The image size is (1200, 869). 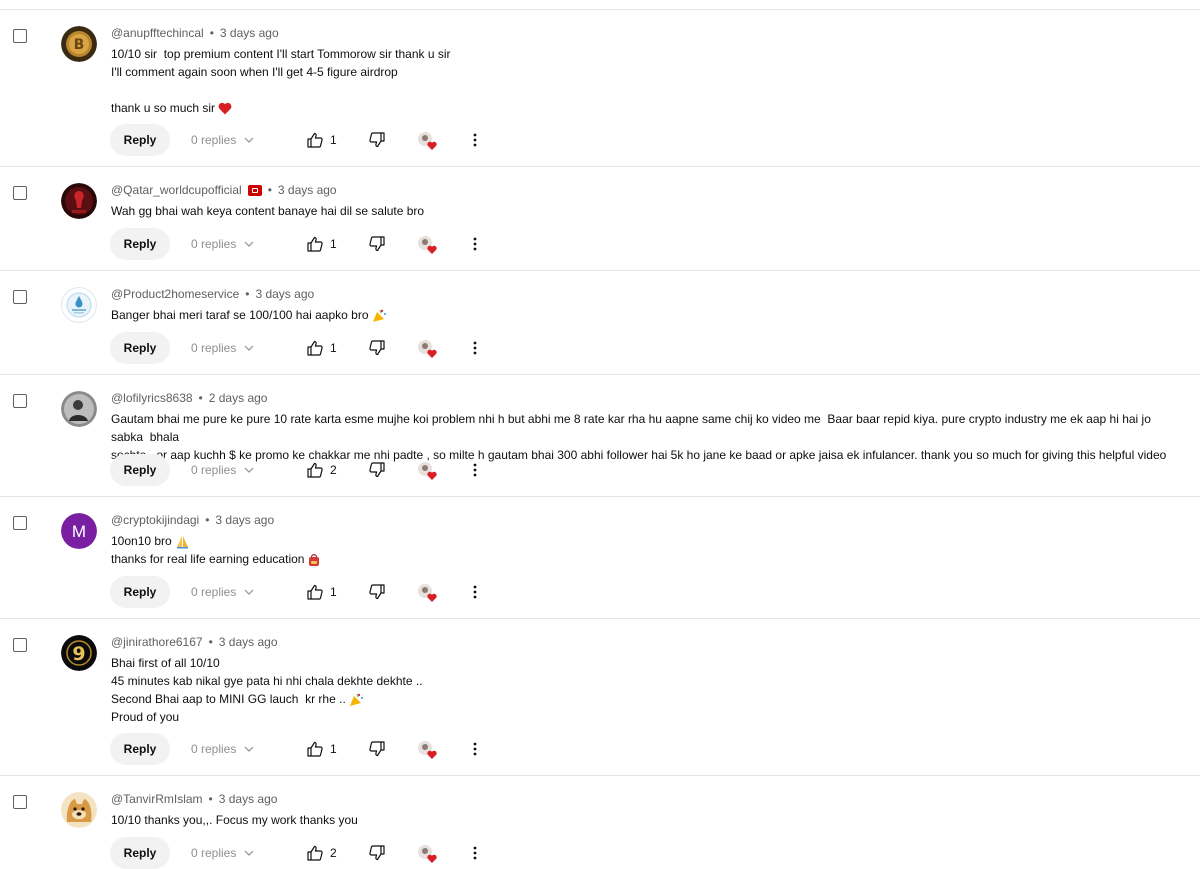 I want to click on author-name: @Product2homeservice, so click(x=175, y=294).